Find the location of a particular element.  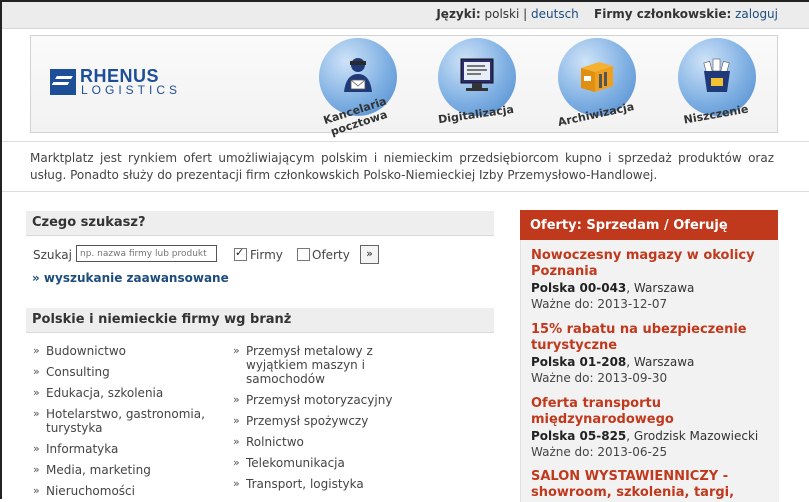

industry-label: Transport, logistyka is located at coordinates (305, 484).